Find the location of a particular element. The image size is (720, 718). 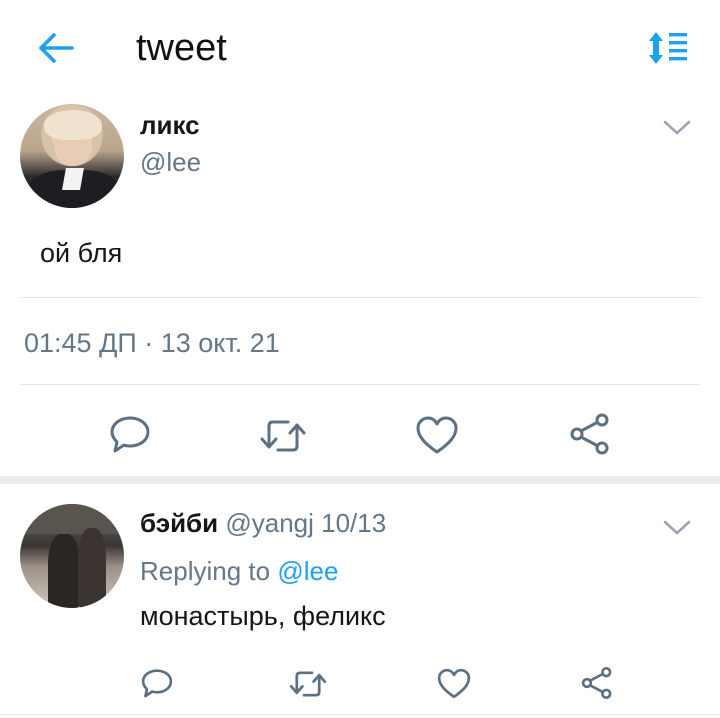

sort-button is located at coordinates (668, 48).